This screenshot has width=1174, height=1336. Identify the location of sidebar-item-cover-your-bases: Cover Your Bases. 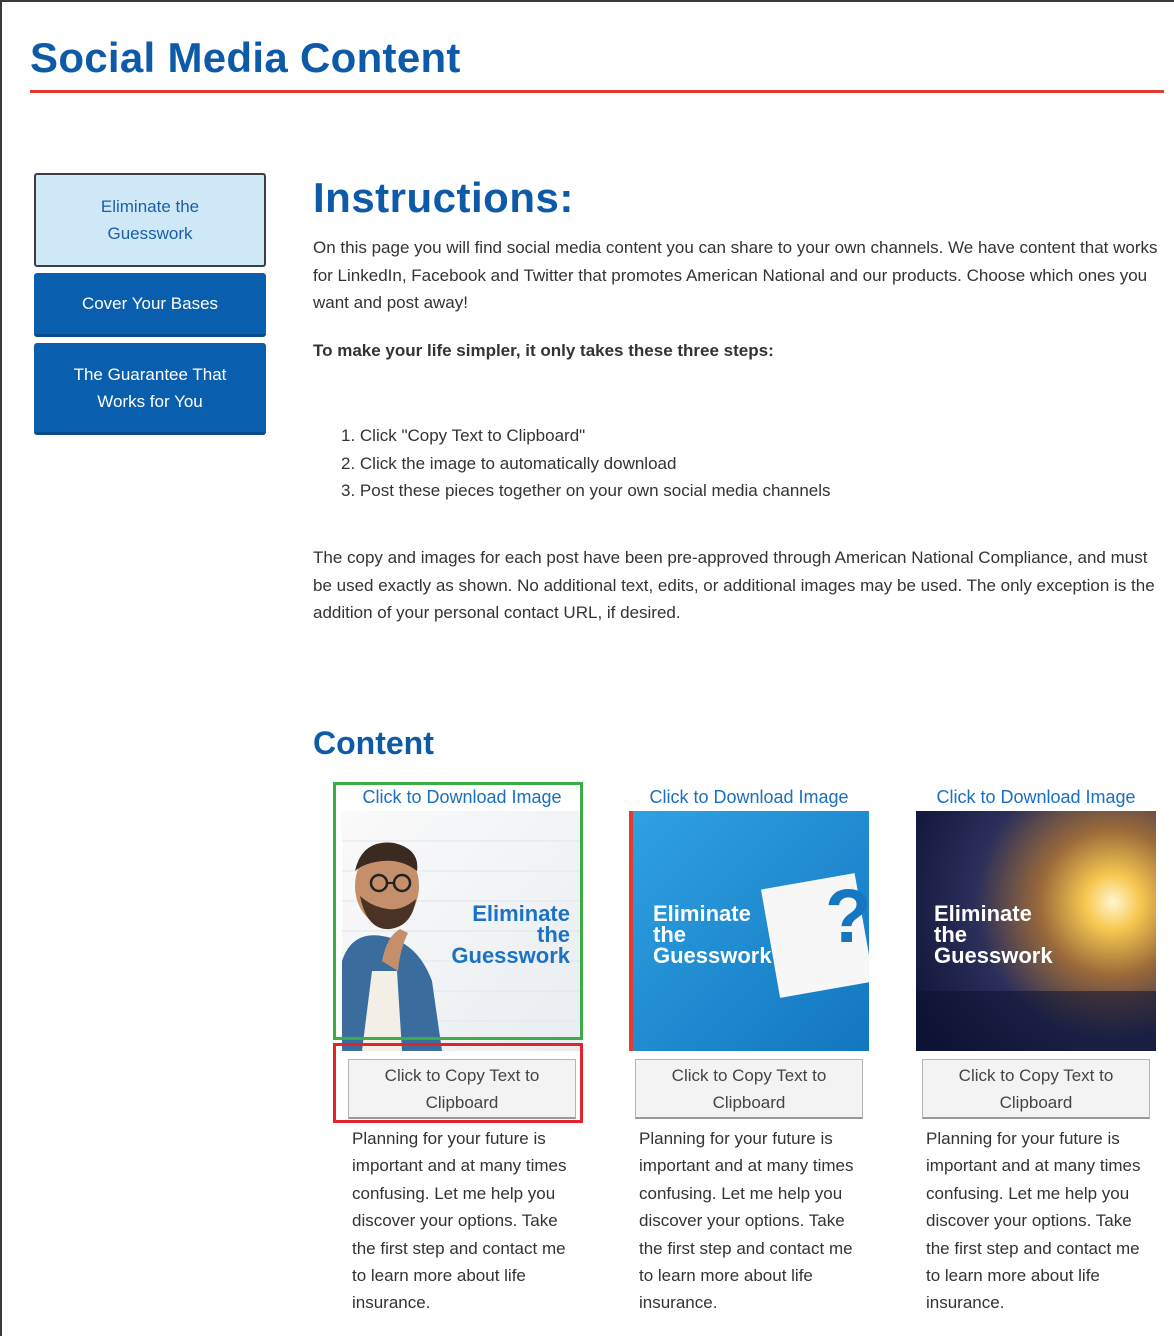
(150, 305).